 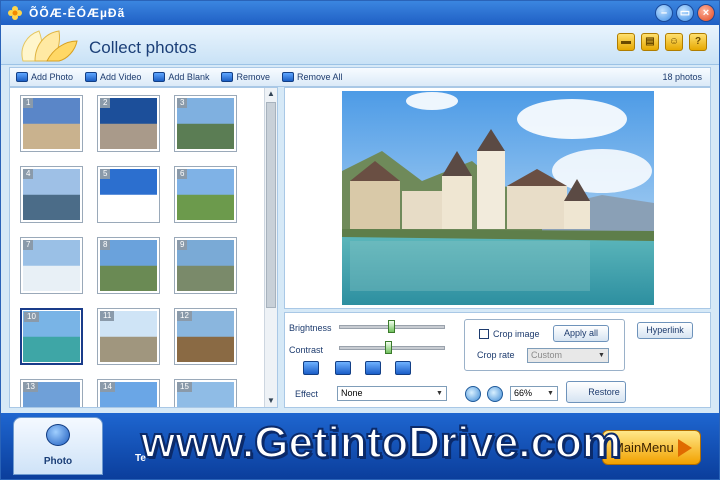 What do you see at coordinates (22, 77) in the screenshot?
I see `add-photo-icon` at bounding box center [22, 77].